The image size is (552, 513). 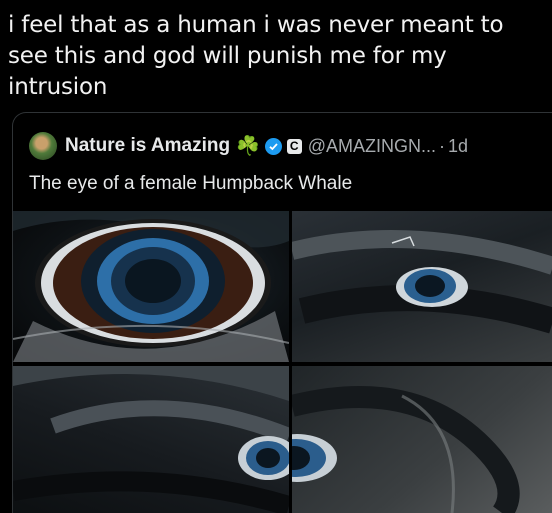 What do you see at coordinates (43, 146) in the screenshot?
I see `avatar` at bounding box center [43, 146].